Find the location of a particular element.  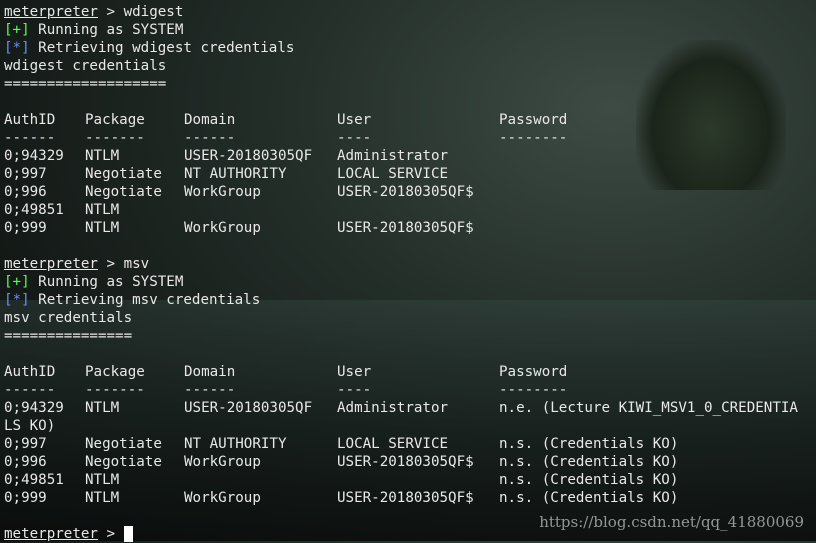

text-cursor is located at coordinates (128, 534).